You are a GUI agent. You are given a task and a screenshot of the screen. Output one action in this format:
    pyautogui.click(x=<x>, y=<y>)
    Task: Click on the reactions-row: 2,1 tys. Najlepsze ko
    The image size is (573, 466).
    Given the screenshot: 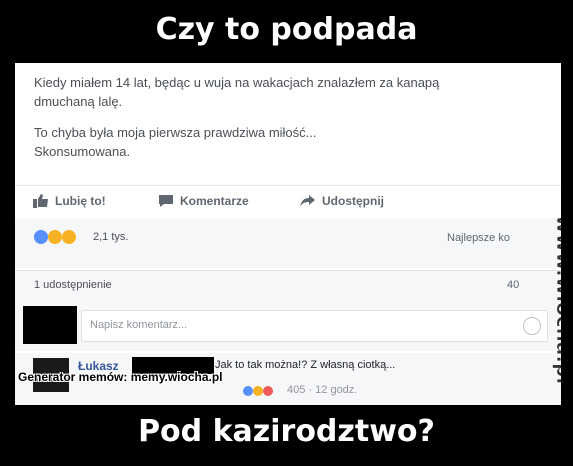 What is the action you would take?
    pyautogui.click(x=288, y=243)
    